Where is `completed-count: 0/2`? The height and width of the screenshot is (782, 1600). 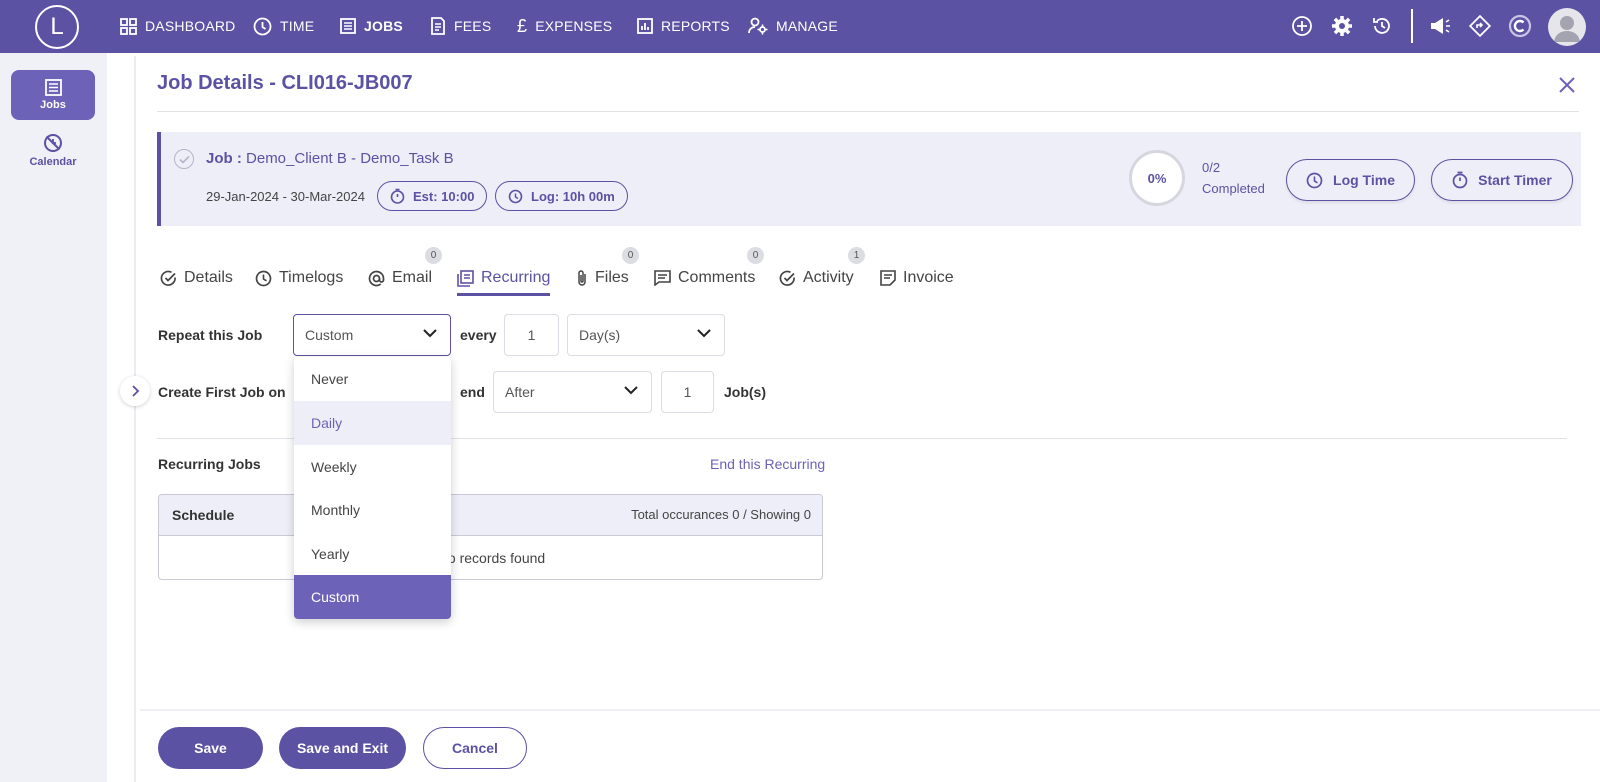
completed-count: 0/2 is located at coordinates (1211, 167).